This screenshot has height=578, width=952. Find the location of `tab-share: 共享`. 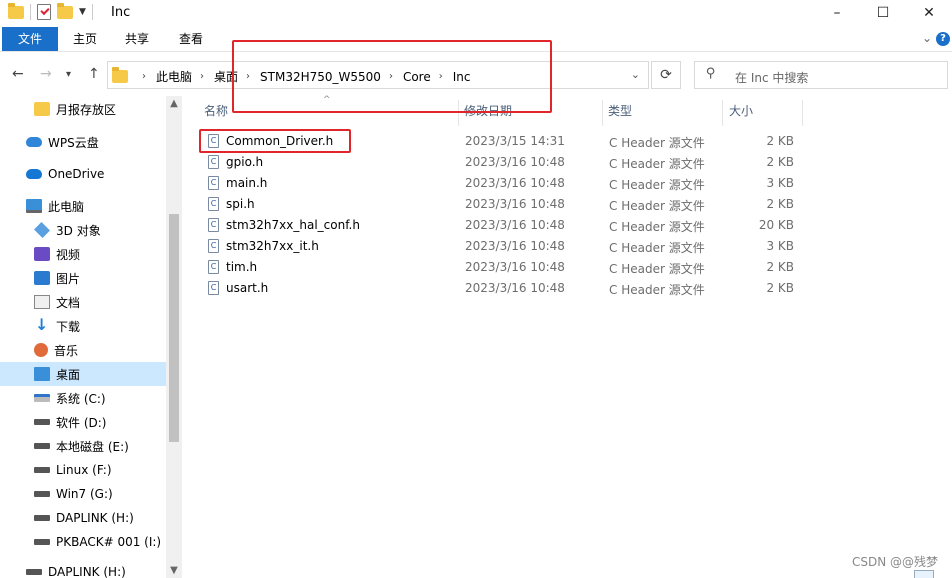

tab-share: 共享 is located at coordinates (137, 39).